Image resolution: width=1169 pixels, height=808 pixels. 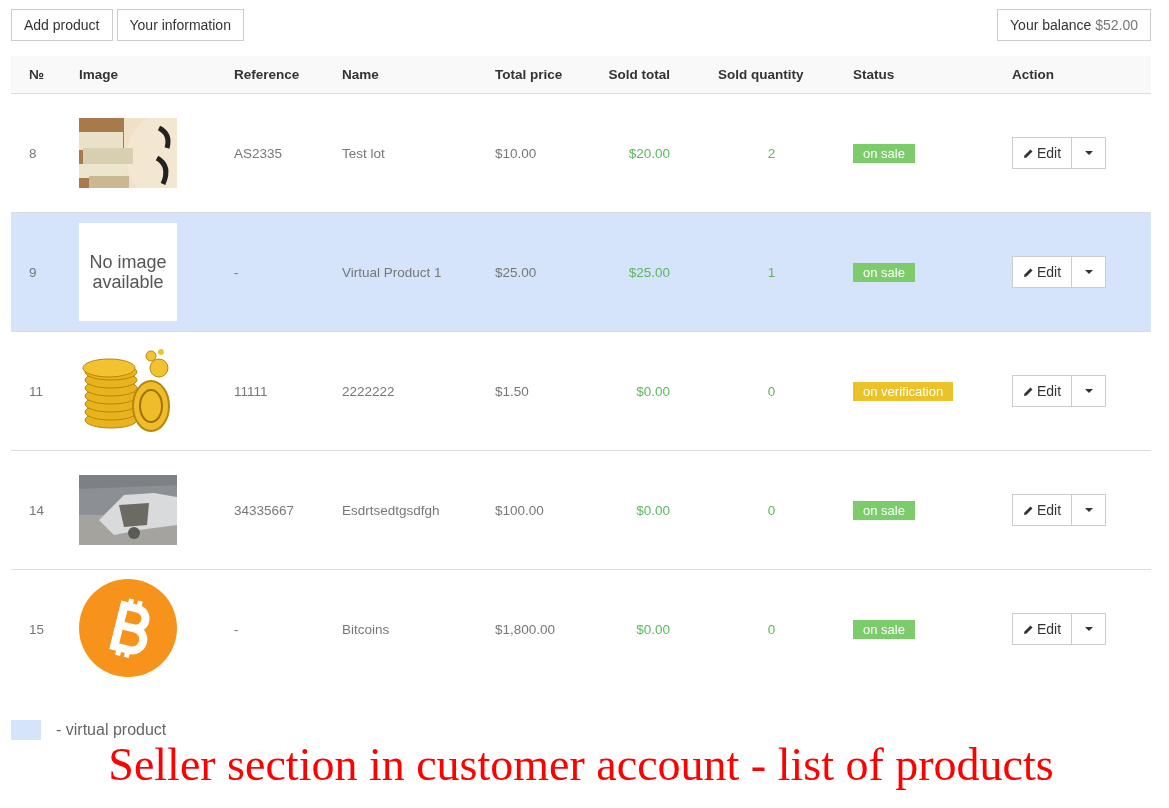 I want to click on column-header: Status, so click(x=874, y=74).